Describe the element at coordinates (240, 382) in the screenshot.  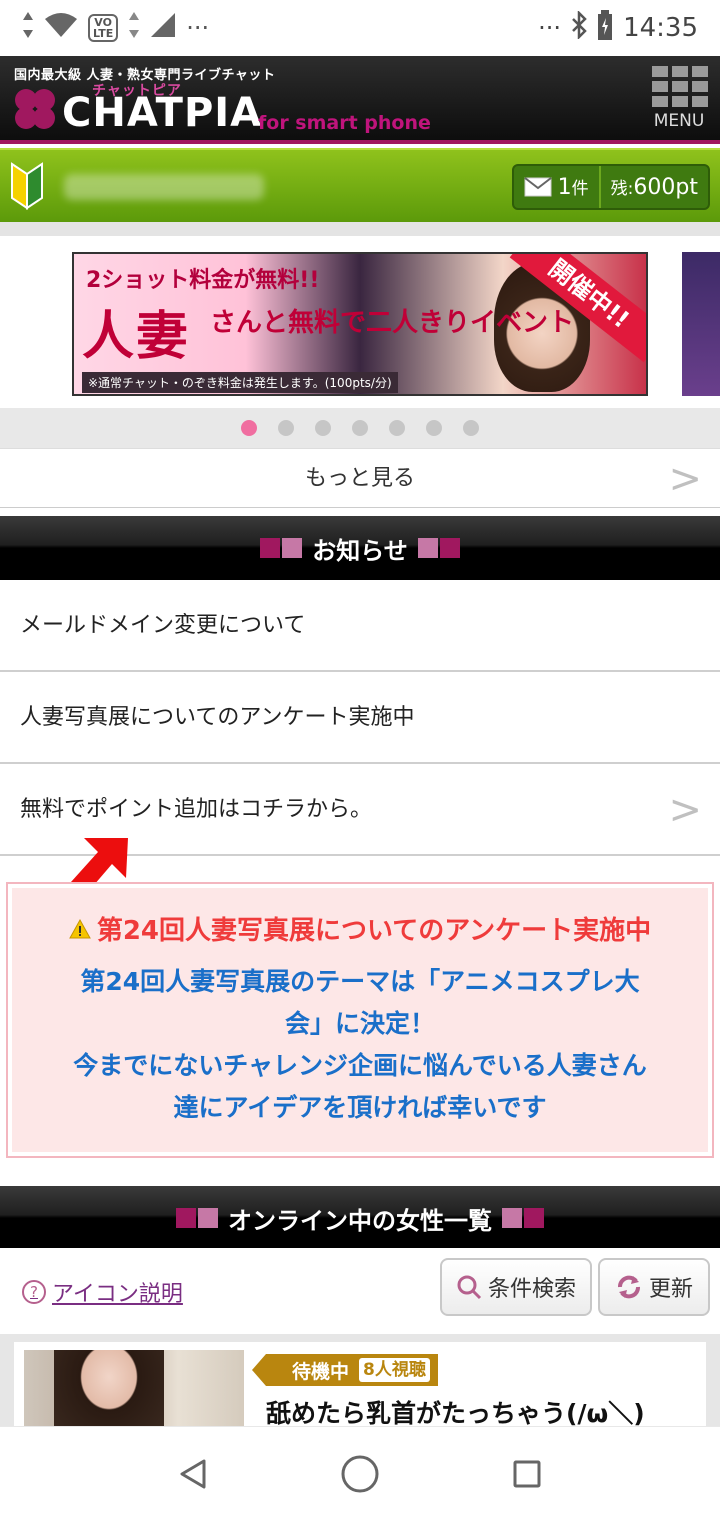
I see `banner-note: ※通常チャット・のぞき料金は発生します。(100pts/分)` at that location.